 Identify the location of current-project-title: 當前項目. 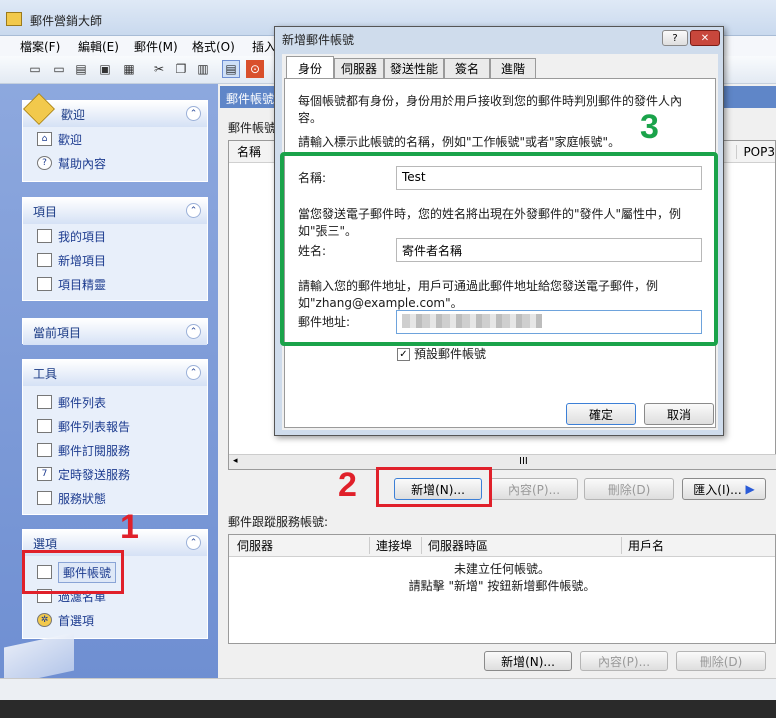
(57, 332).